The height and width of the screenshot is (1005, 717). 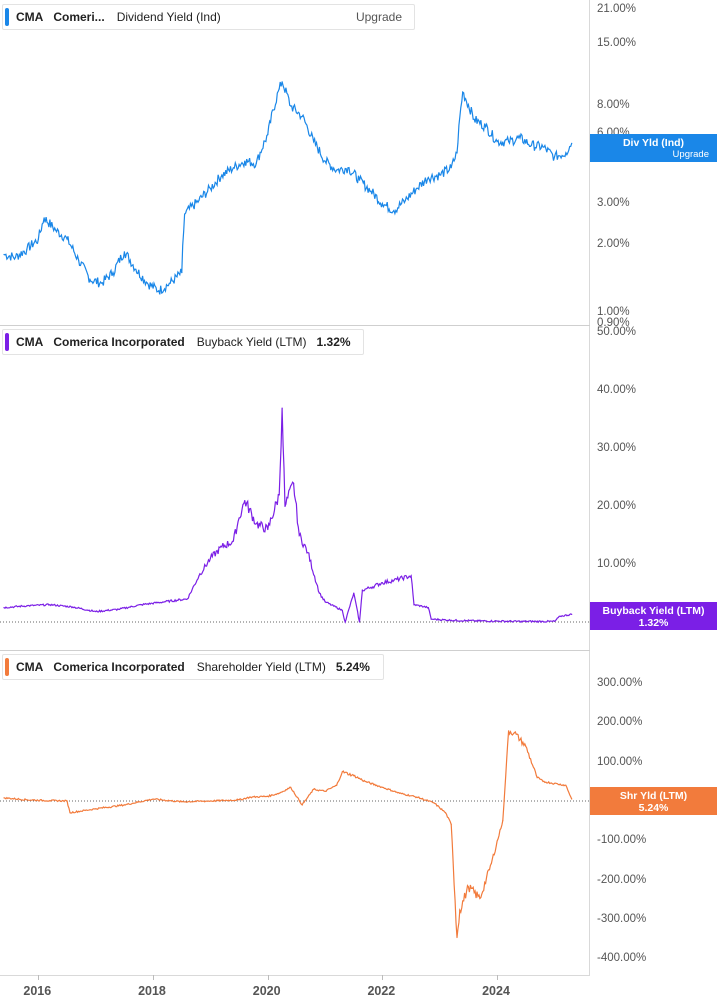 What do you see at coordinates (613, 105) in the screenshot?
I see `y-tick-label: 8.00%` at bounding box center [613, 105].